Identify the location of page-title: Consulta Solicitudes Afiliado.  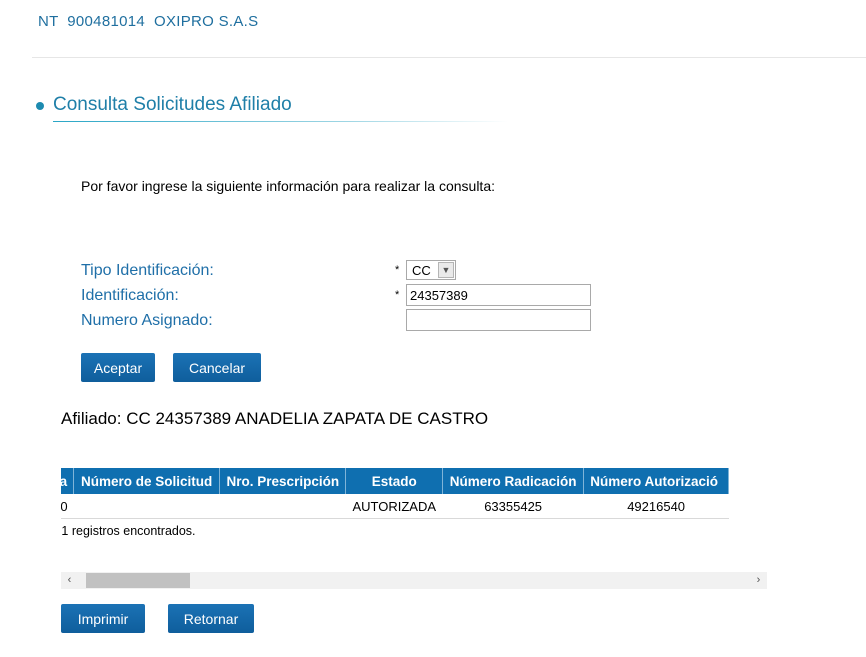
(172, 104).